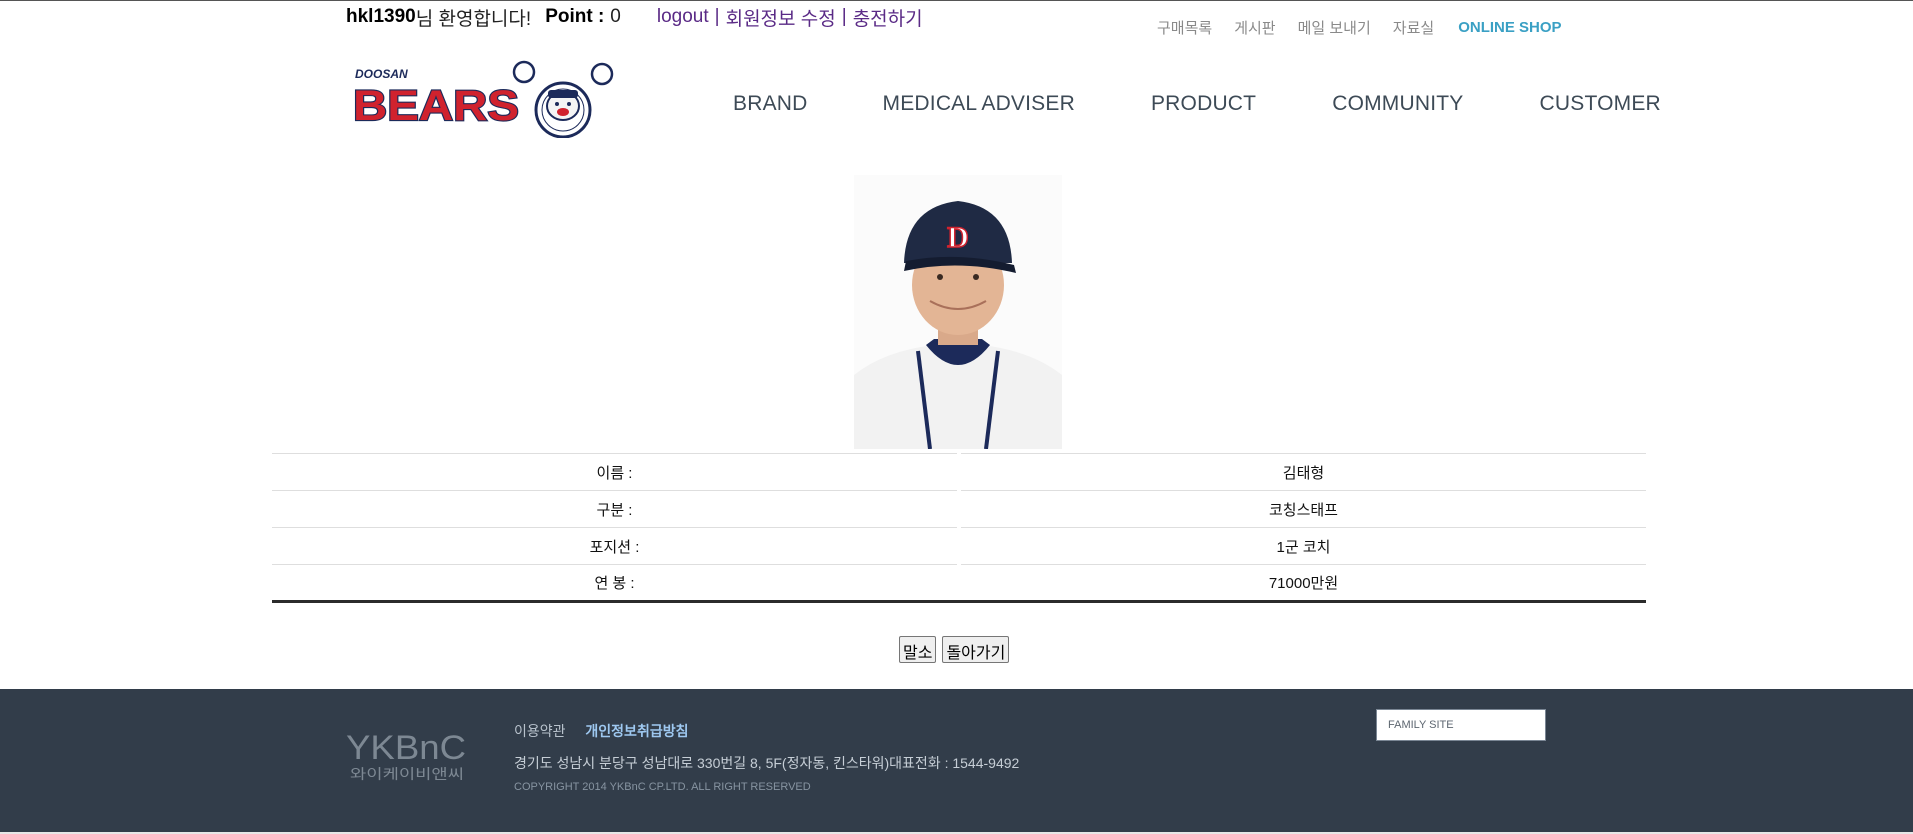 The width and height of the screenshot is (1913, 834). I want to click on row-label: 연 봉 :, so click(614, 583).